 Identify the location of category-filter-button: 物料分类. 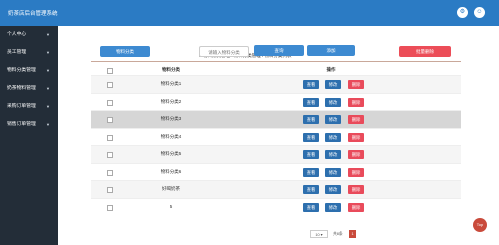
(125, 51).